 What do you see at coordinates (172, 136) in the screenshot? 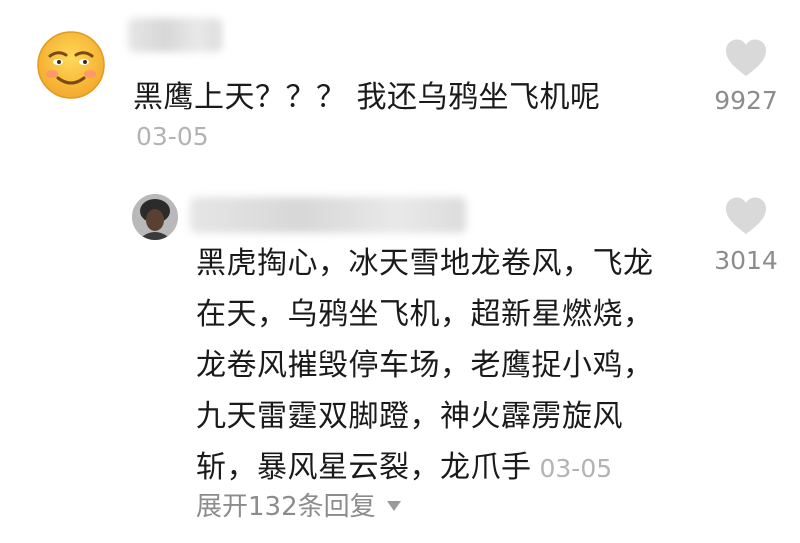
I see `comment-date: 03-05` at bounding box center [172, 136].